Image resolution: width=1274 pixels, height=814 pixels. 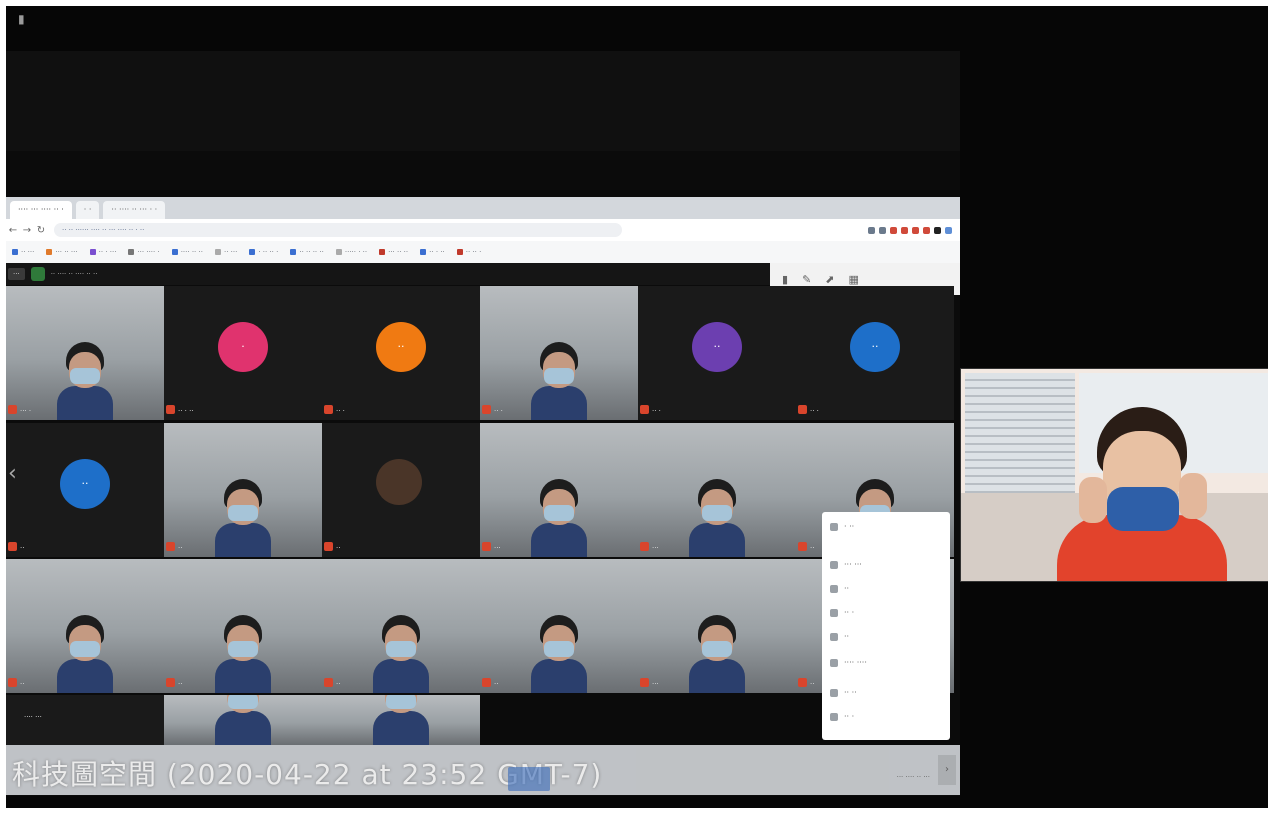 What do you see at coordinates (910, 230) in the screenshot?
I see `extension-icons` at bounding box center [910, 230].